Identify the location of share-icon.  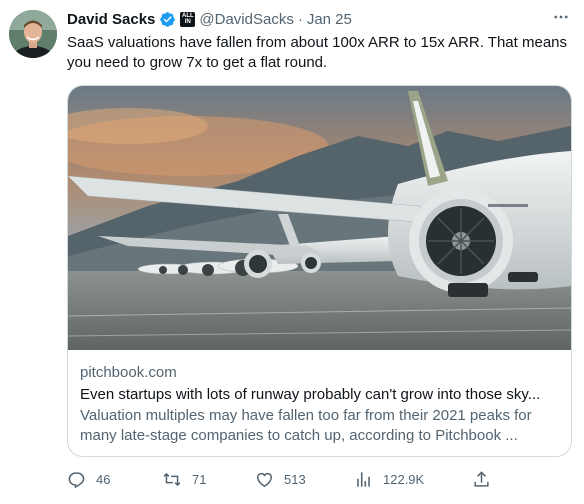
(481, 479).